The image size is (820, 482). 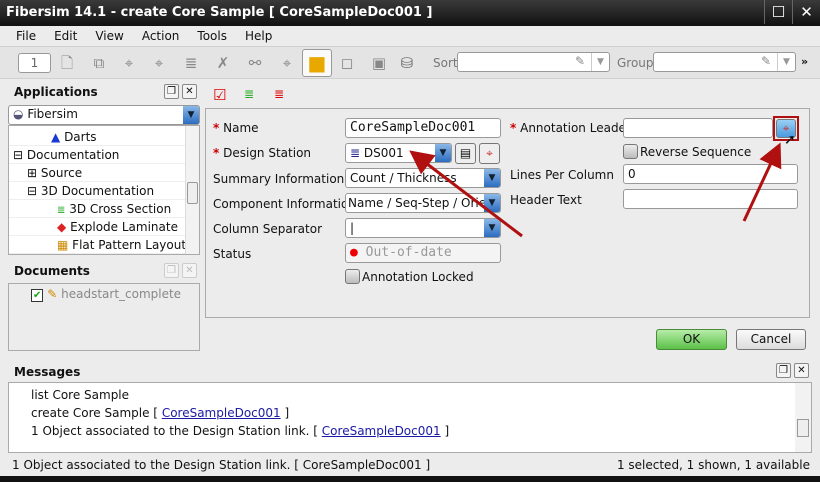 What do you see at coordinates (410, 479) in the screenshot?
I see `window-bottom-border` at bounding box center [410, 479].